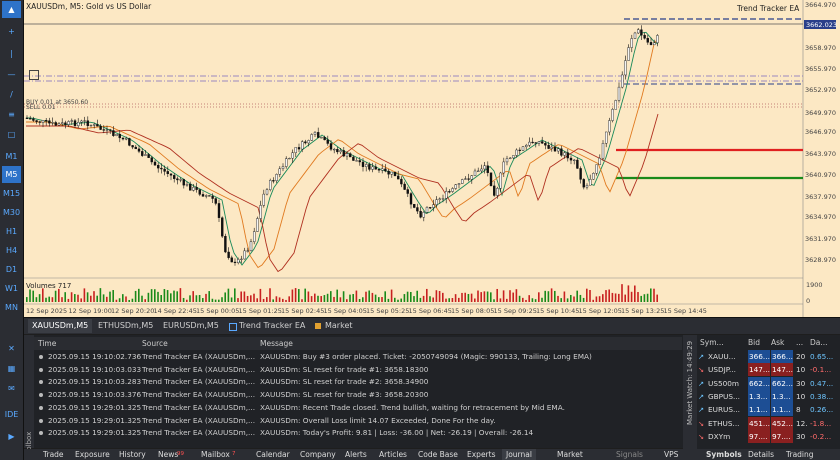 The height and width of the screenshot is (460, 840). What do you see at coordinates (34, 75) in the screenshot?
I see `one-click-trading-icon` at bounding box center [34, 75].